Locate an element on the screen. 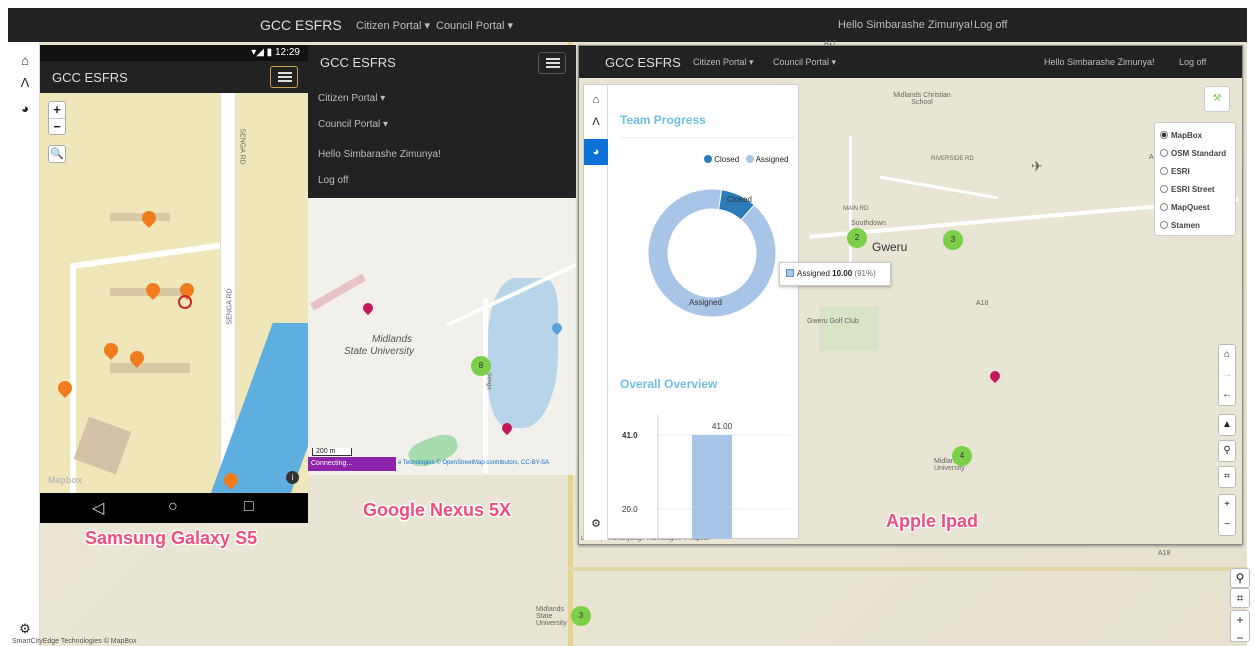 This screenshot has width=1255, height=646. background-nav-council: Council Portal ▾ is located at coordinates (474, 25).